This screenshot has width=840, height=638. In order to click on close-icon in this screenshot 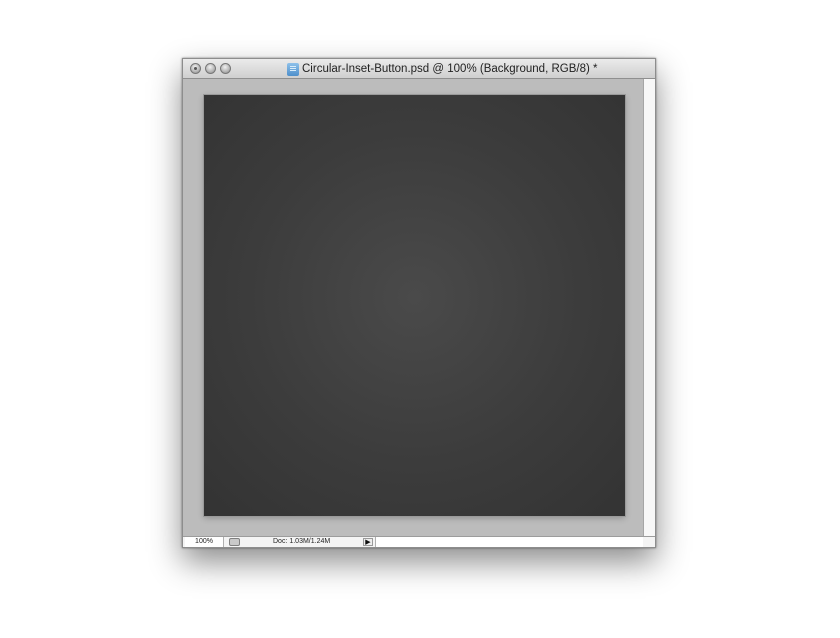, I will do `click(195, 68)`.